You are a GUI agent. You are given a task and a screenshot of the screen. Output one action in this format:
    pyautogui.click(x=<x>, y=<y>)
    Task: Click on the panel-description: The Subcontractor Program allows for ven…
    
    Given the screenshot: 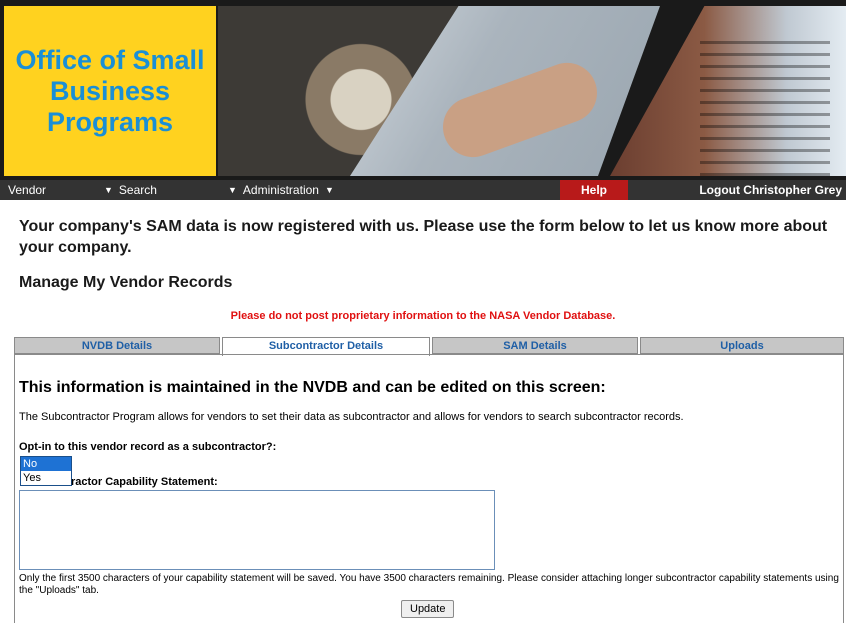 What is the action you would take?
    pyautogui.click(x=351, y=417)
    